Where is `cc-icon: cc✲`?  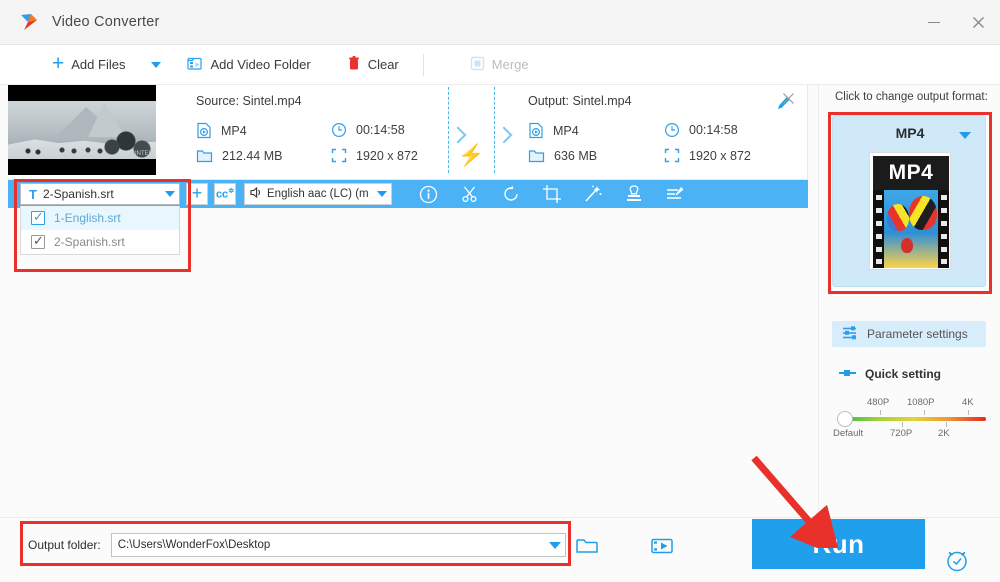 cc-icon: cc✲ is located at coordinates (225, 194).